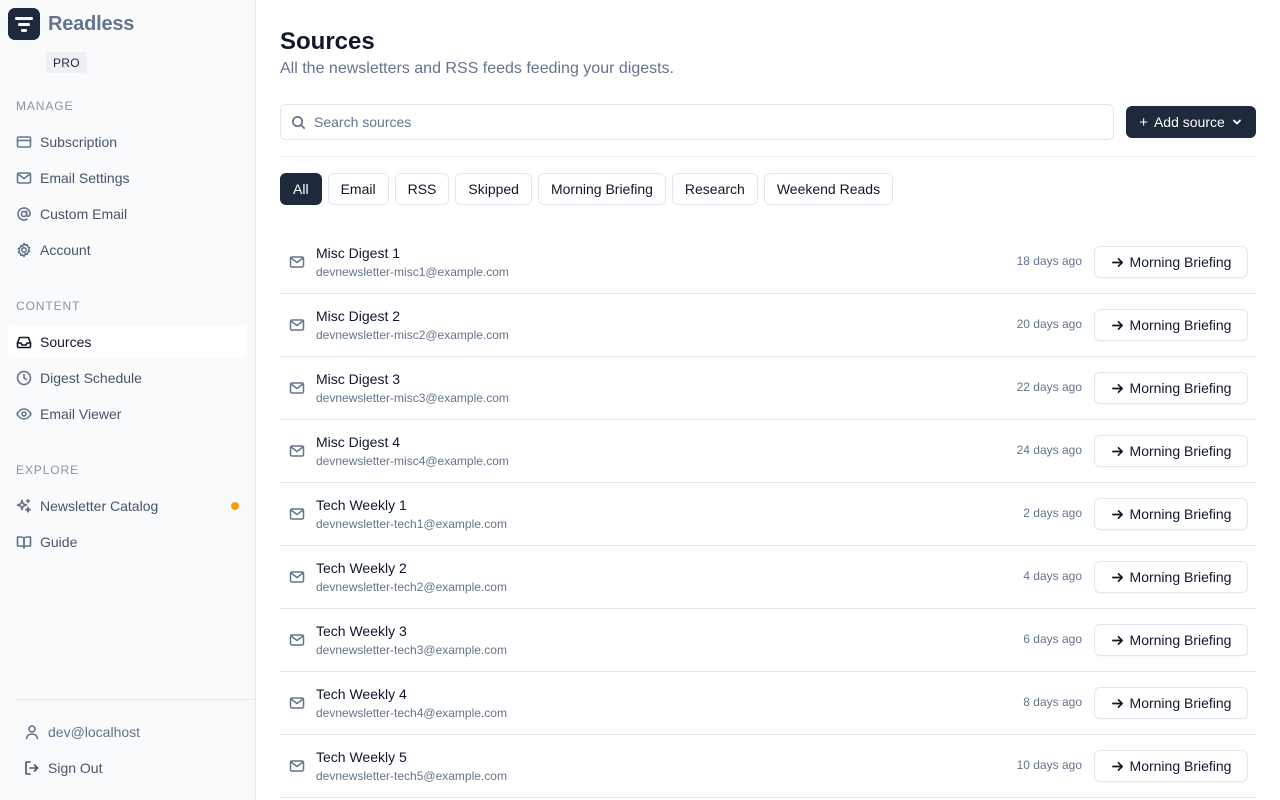  I want to click on sidebar-item-newsletter-catalog: Newsletter Catalog, so click(127, 506).